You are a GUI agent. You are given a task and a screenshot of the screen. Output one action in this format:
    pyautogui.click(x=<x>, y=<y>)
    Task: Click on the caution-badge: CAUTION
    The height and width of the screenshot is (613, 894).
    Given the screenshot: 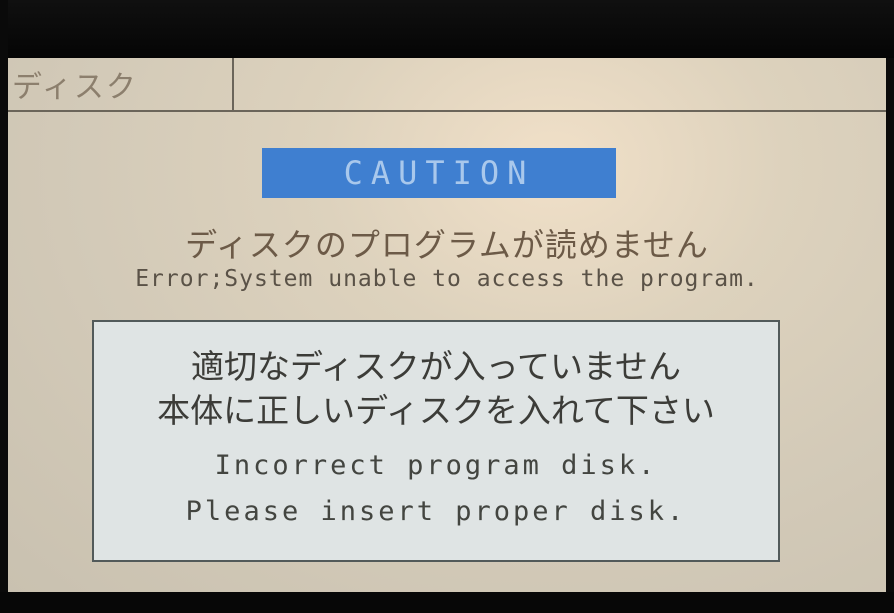 What is the action you would take?
    pyautogui.click(x=439, y=173)
    